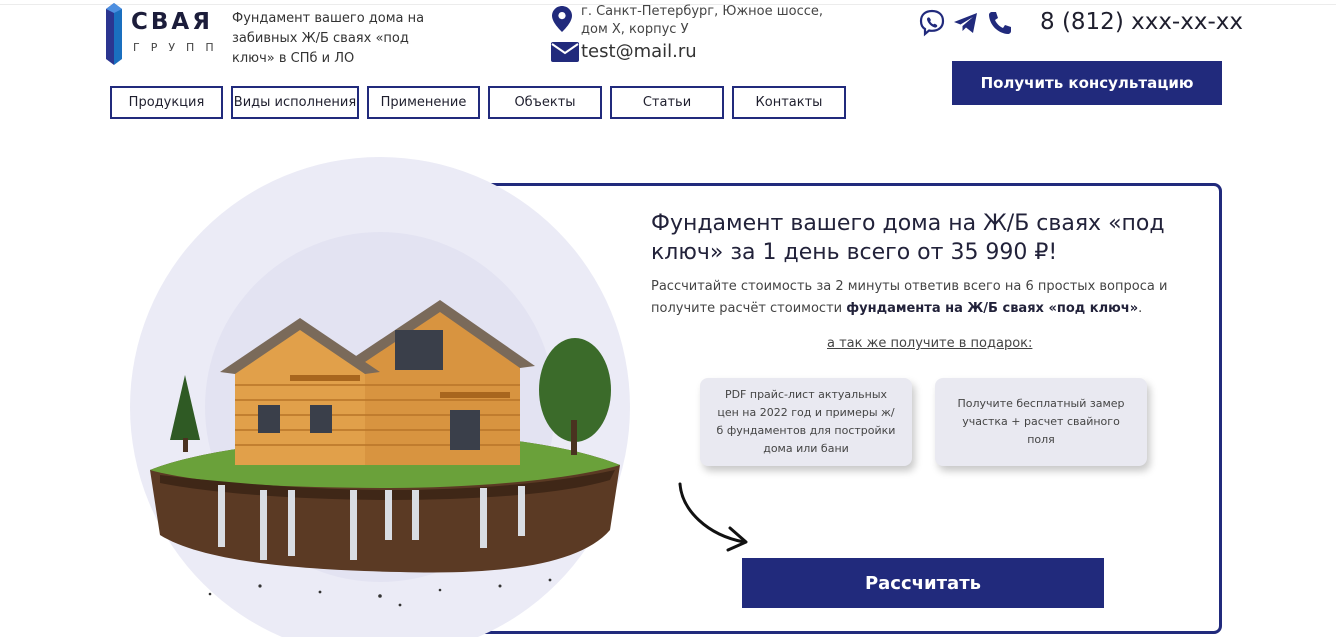 This screenshot has width=1336, height=637. Describe the element at coordinates (992, 308) in the screenshot. I see `hero-description-bold: фундамента на Ж/Б сваях «под ключ»` at that location.